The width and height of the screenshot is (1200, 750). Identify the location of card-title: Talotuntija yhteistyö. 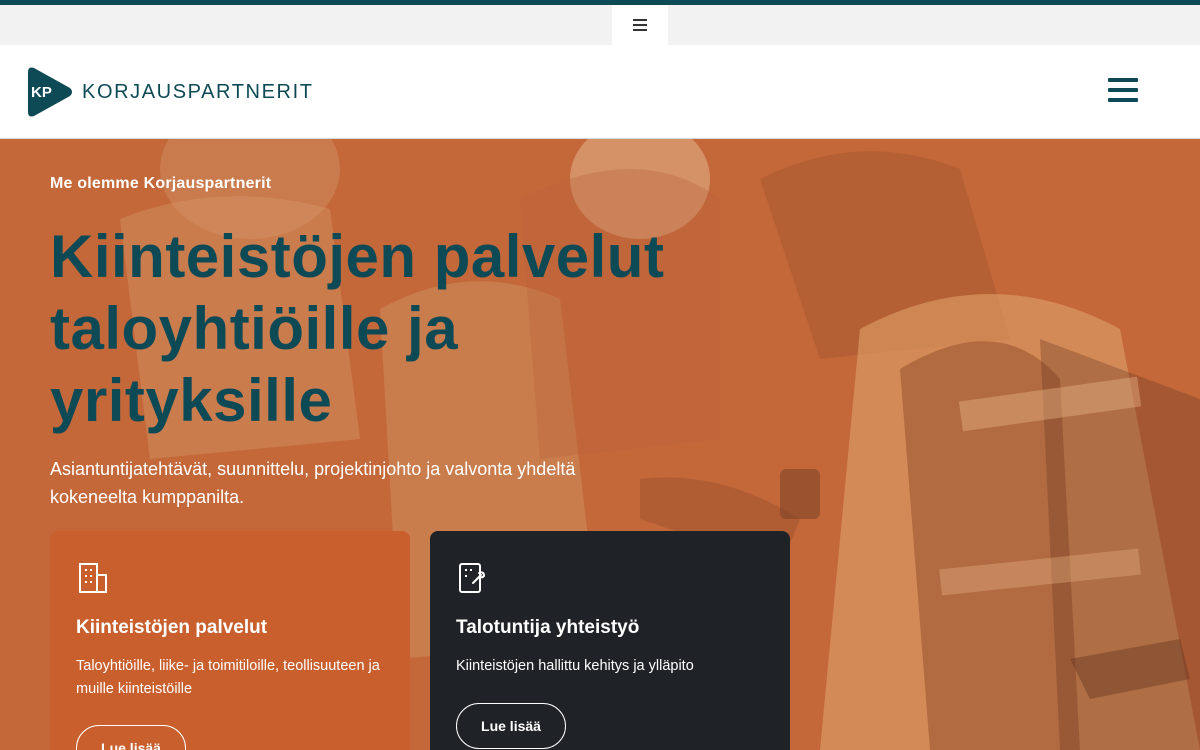
(548, 627).